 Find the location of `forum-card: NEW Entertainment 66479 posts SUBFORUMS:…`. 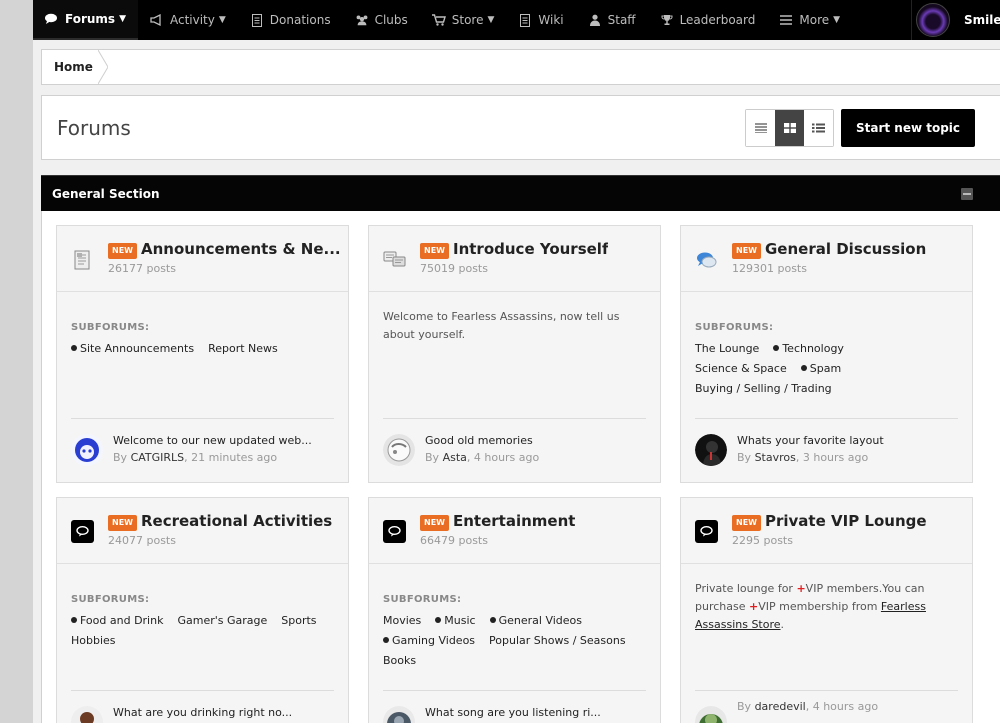

forum-card: NEW Entertainment 66479 posts SUBFORUMS:… is located at coordinates (514, 610).